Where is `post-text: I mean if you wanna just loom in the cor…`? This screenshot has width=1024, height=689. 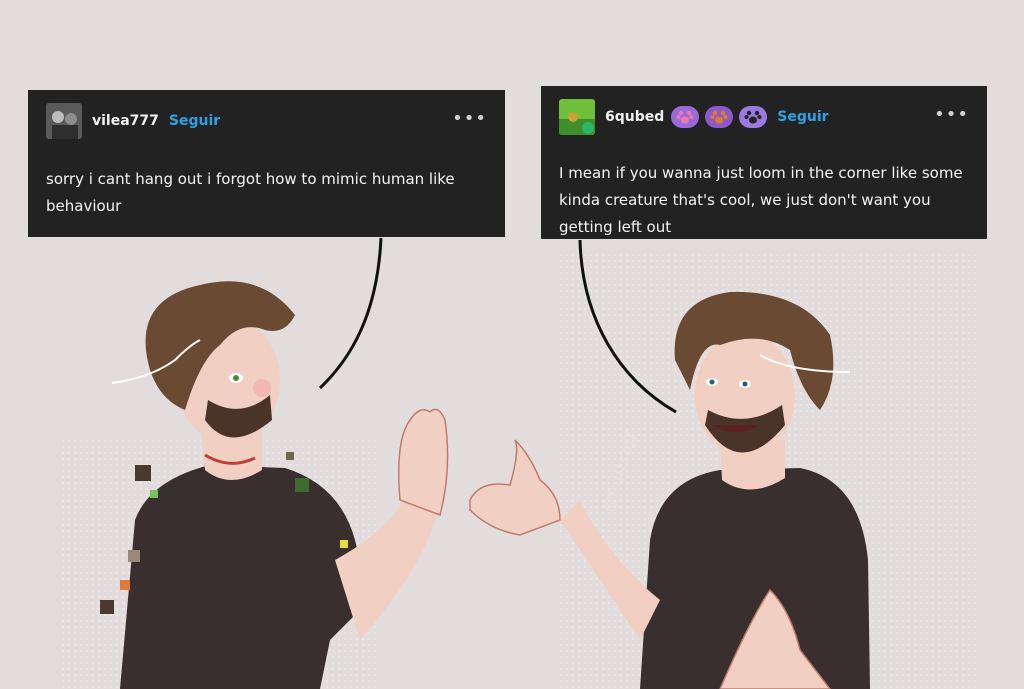 post-text: I mean if you wanna just loom in the cor… is located at coordinates (761, 200).